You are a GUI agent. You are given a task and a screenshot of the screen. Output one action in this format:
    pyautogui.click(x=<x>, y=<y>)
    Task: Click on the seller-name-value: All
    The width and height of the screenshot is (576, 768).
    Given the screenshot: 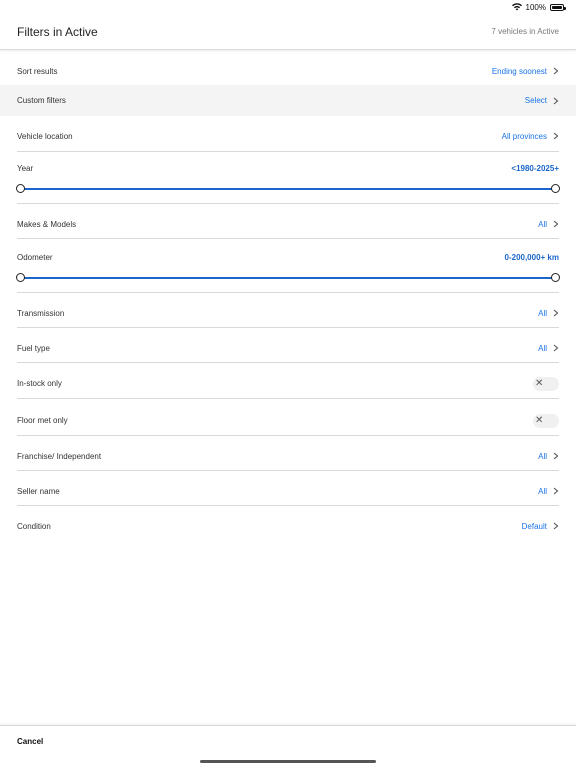 What is the action you would take?
    pyautogui.click(x=548, y=491)
    